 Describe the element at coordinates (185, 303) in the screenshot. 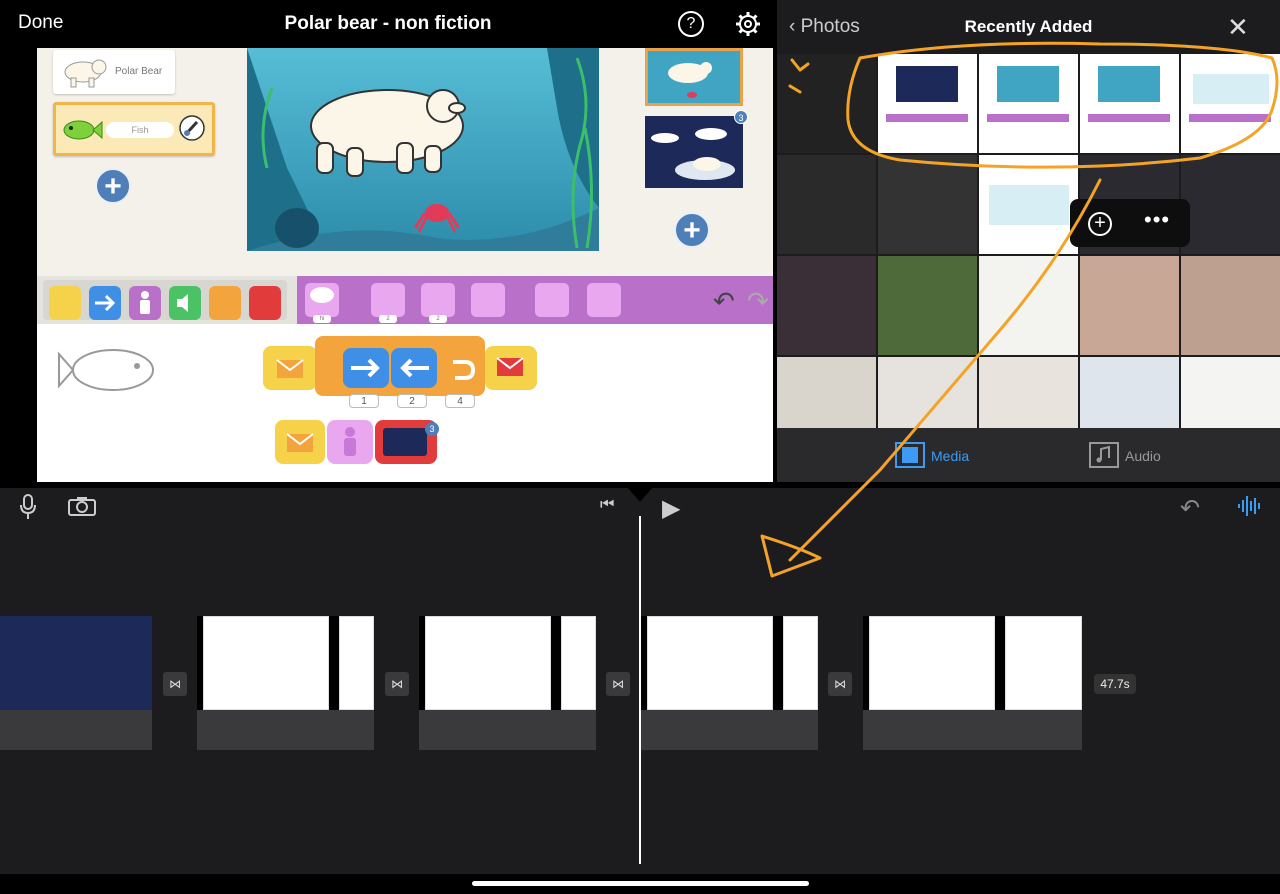

I see `category-sound` at that location.